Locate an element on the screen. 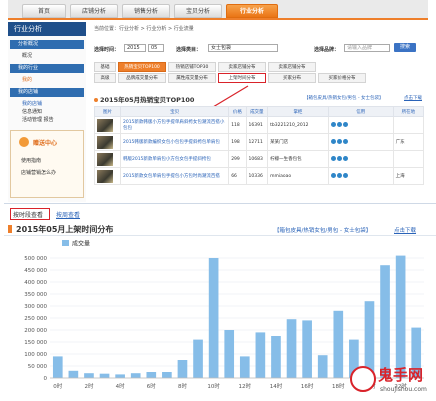 This screenshot has height=401, width=436. chart-category-links: 【箱包皮具/热销女包/男包 - 女士包袋】 is located at coordinates (323, 231).